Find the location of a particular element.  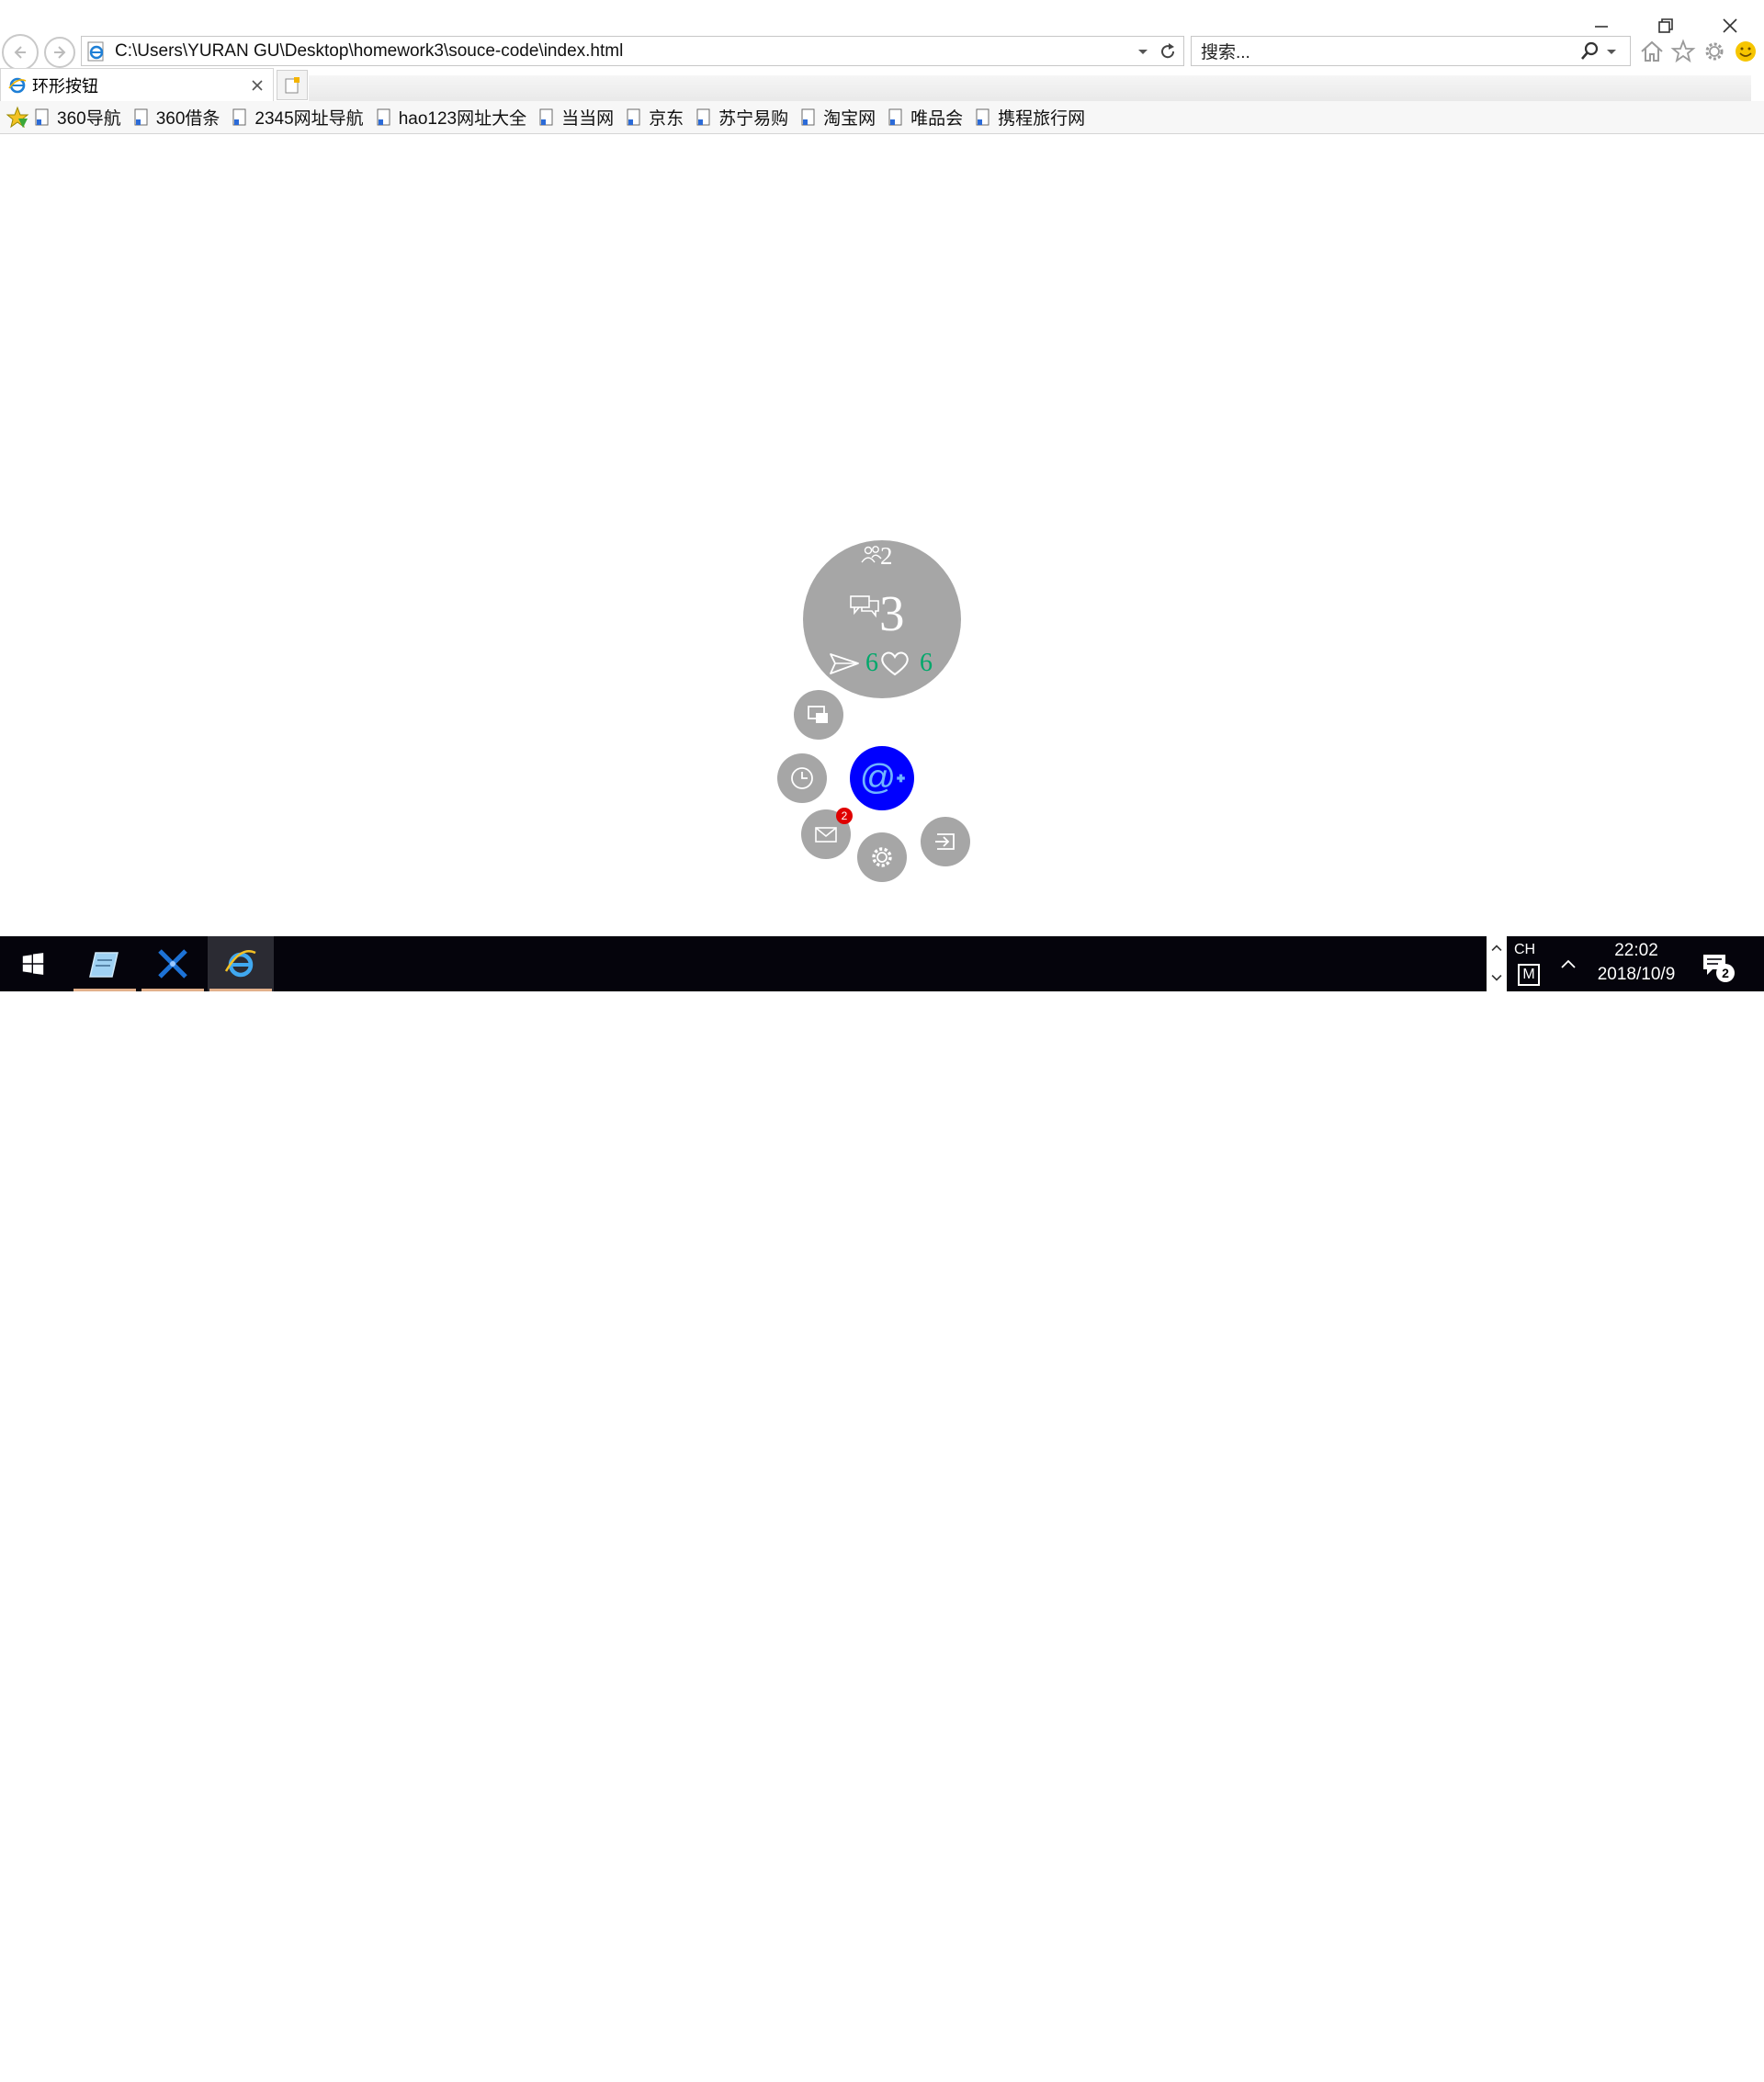

favorite-label: 唯品会 is located at coordinates (937, 119).